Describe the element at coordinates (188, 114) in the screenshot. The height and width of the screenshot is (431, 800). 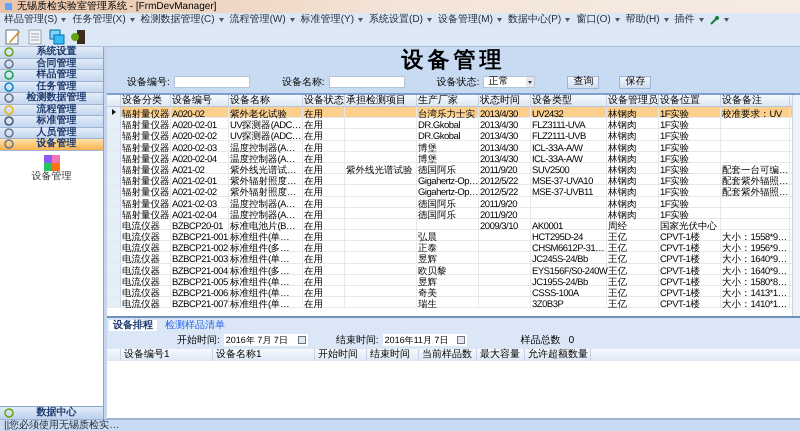
I see `table-cell: A020-02` at that location.